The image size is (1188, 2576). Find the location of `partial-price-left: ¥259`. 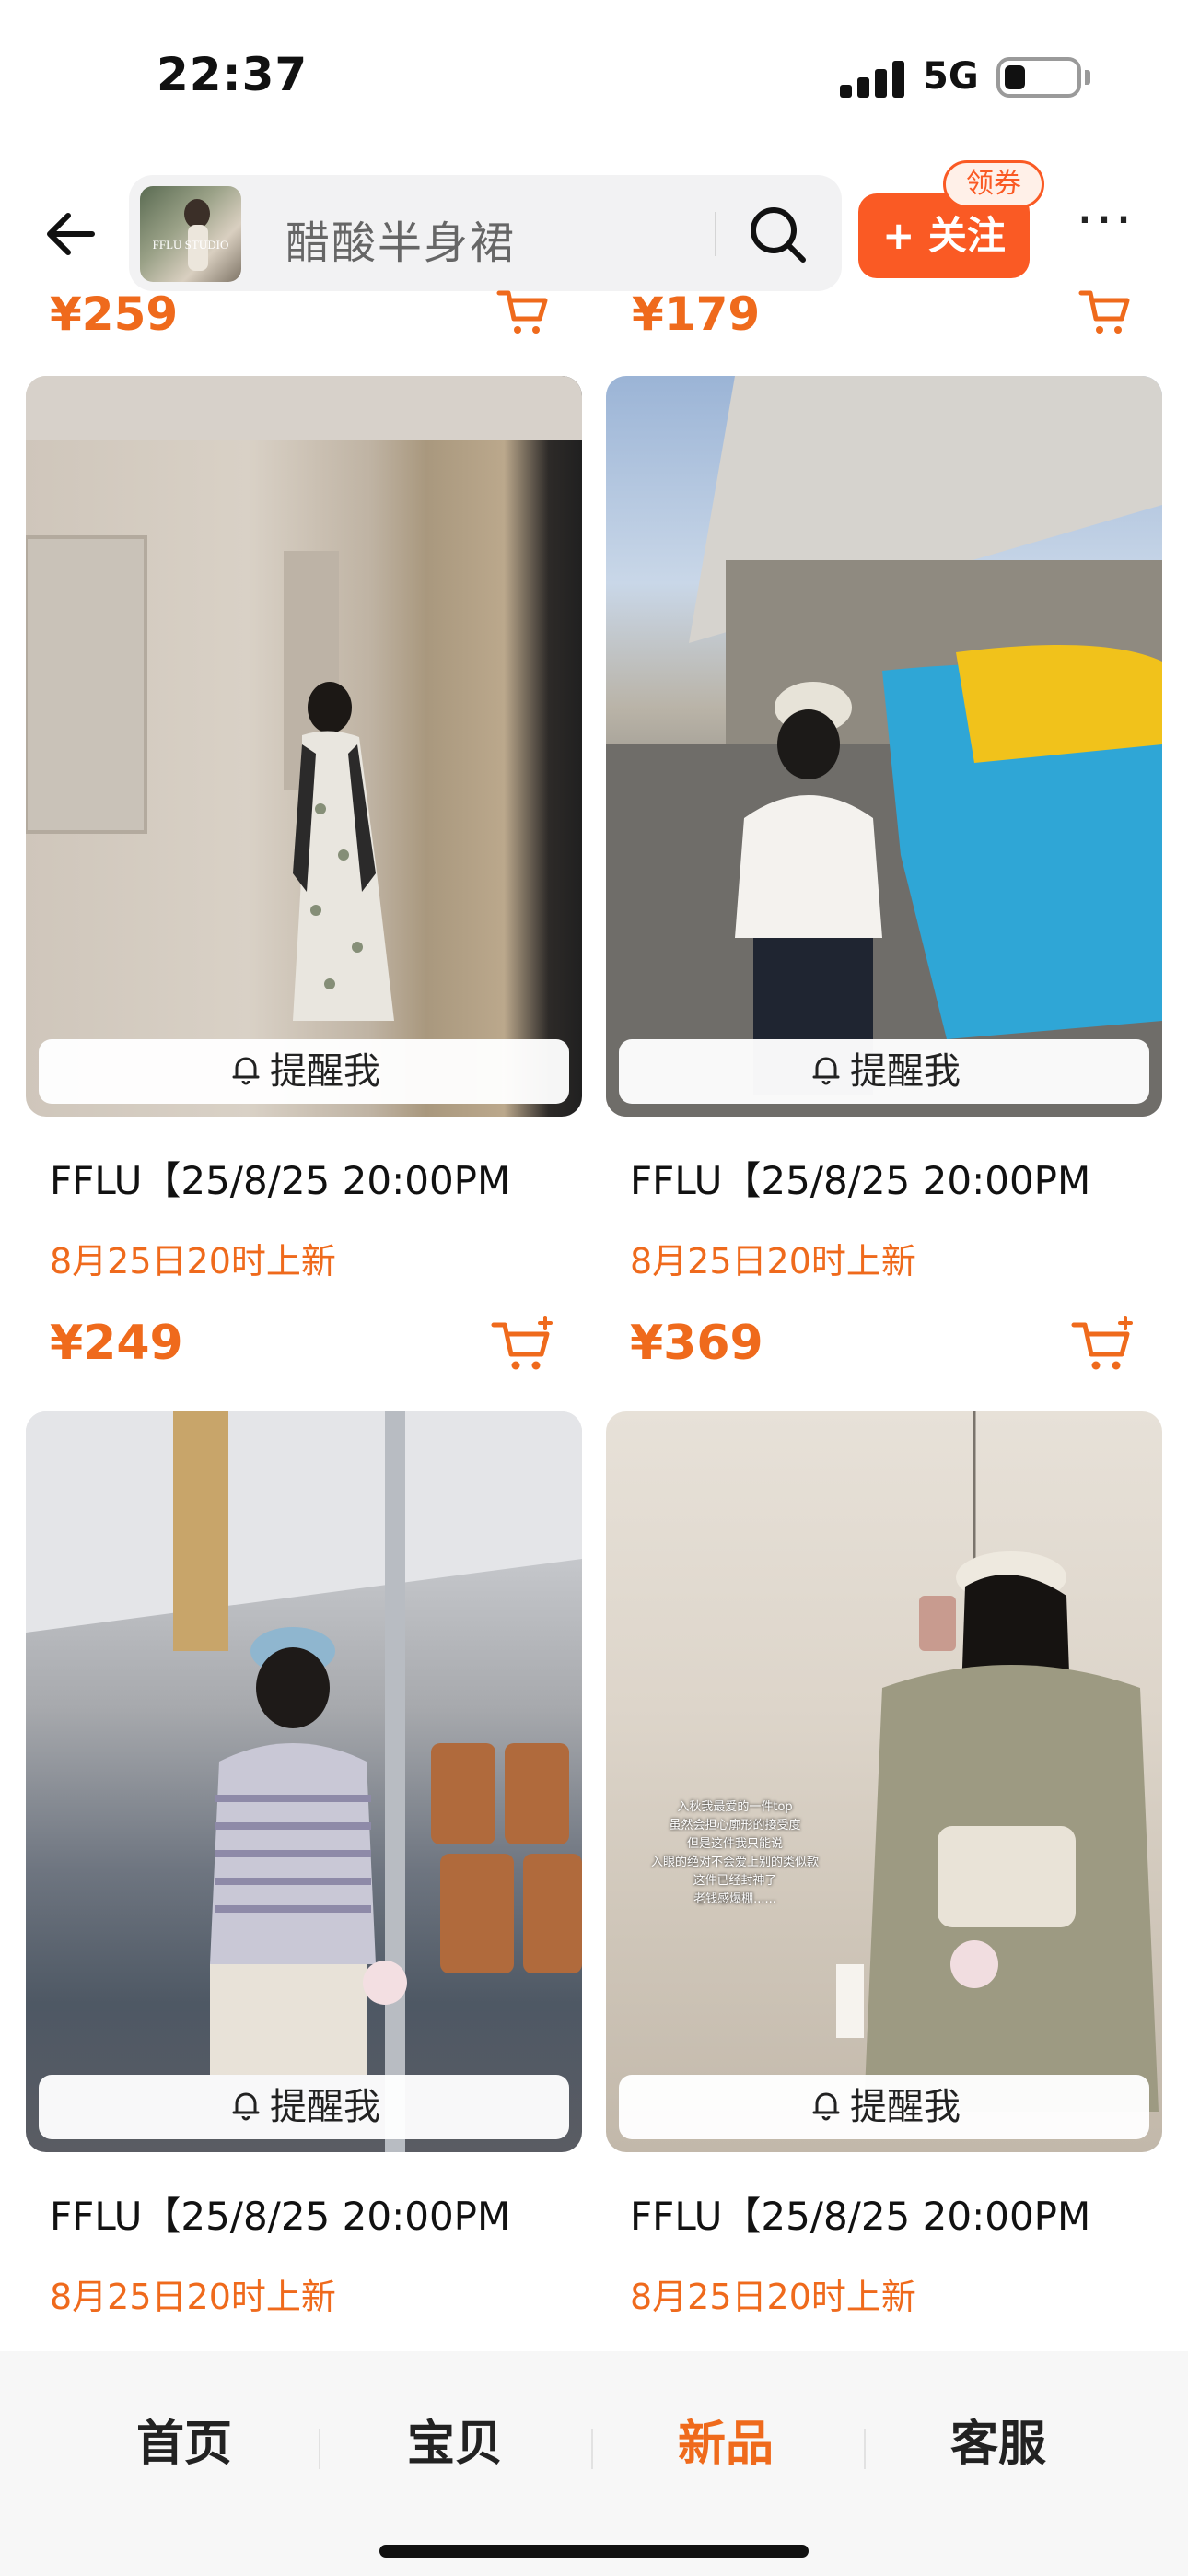

partial-price-left: ¥259 is located at coordinates (114, 314).